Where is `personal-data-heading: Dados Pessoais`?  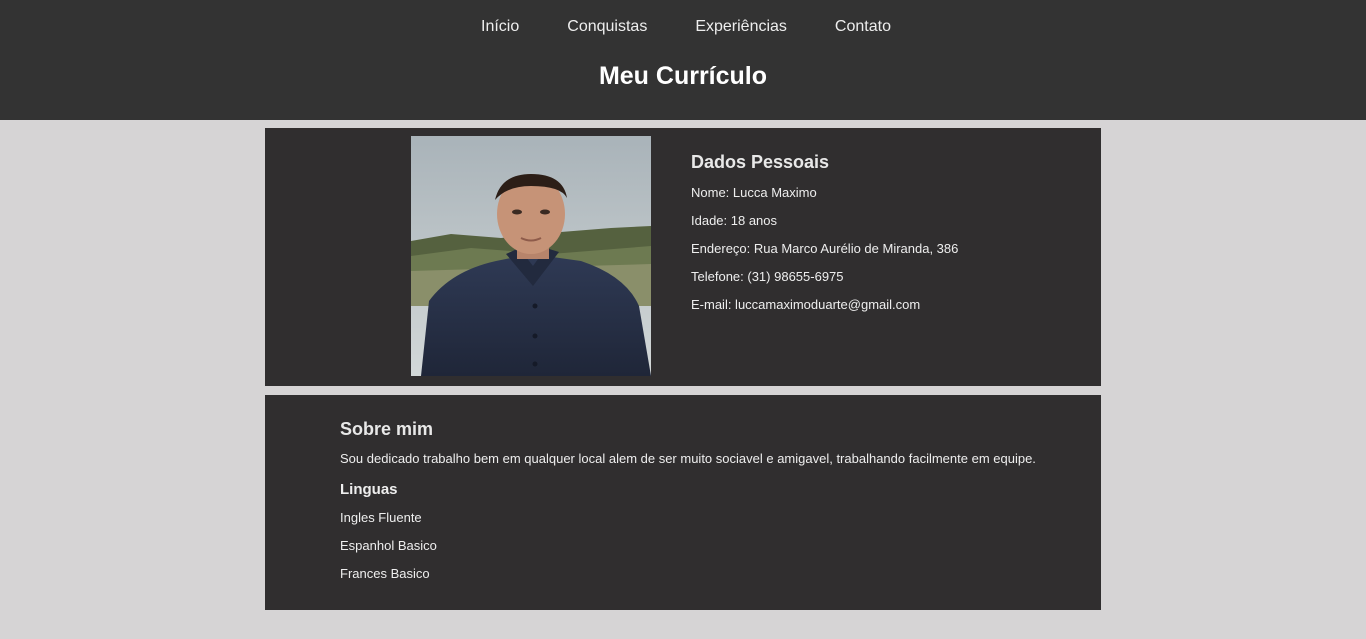
personal-data-heading: Dados Pessoais is located at coordinates (760, 162).